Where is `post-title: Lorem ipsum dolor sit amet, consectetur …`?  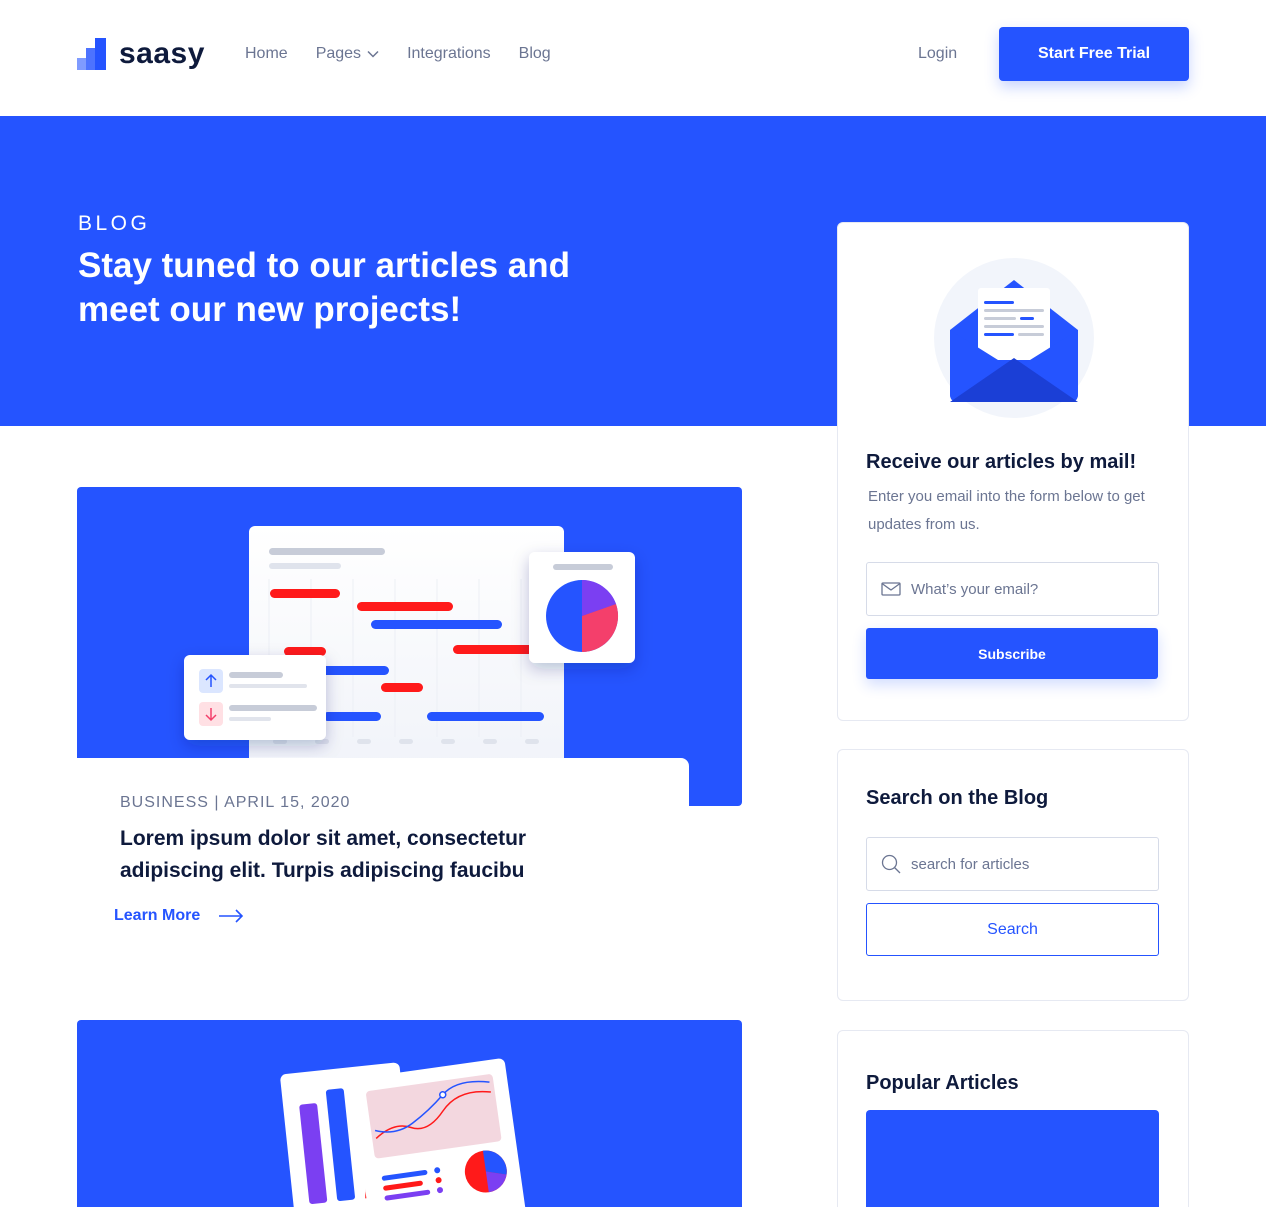 post-title: Lorem ipsum dolor sit amet, consectetur … is located at coordinates (340, 855).